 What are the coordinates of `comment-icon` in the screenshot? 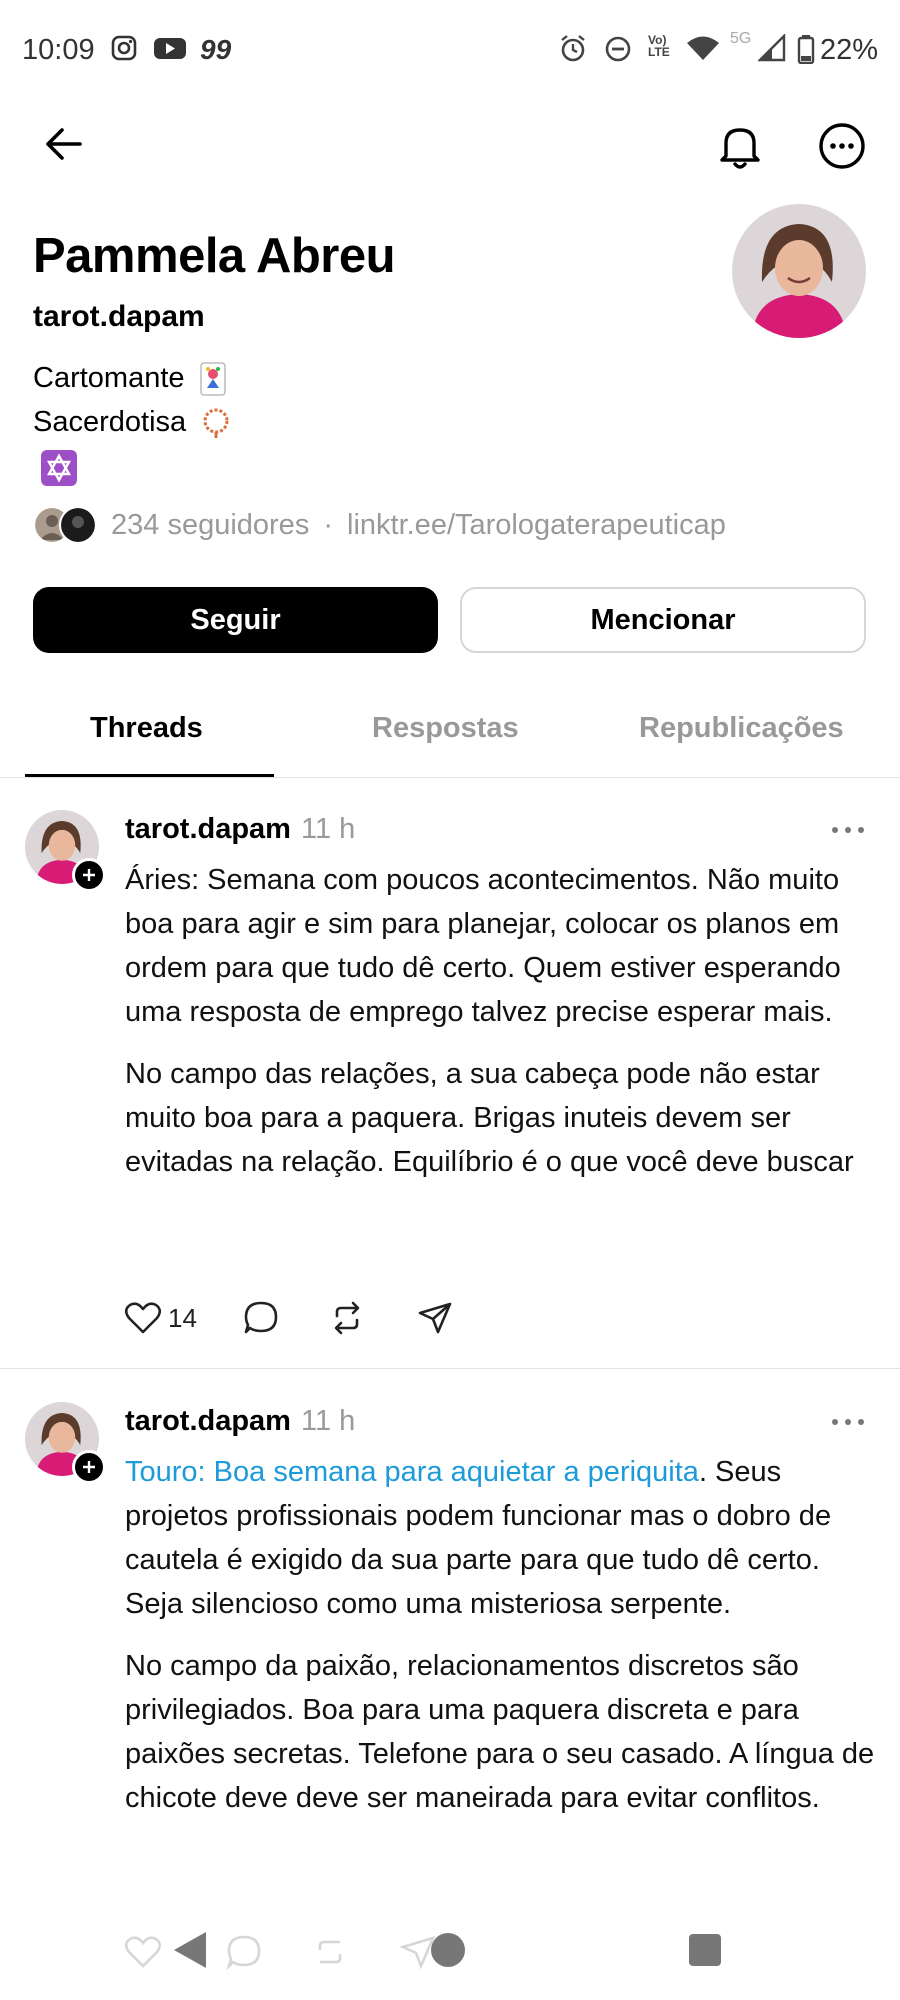 It's located at (261, 1317).